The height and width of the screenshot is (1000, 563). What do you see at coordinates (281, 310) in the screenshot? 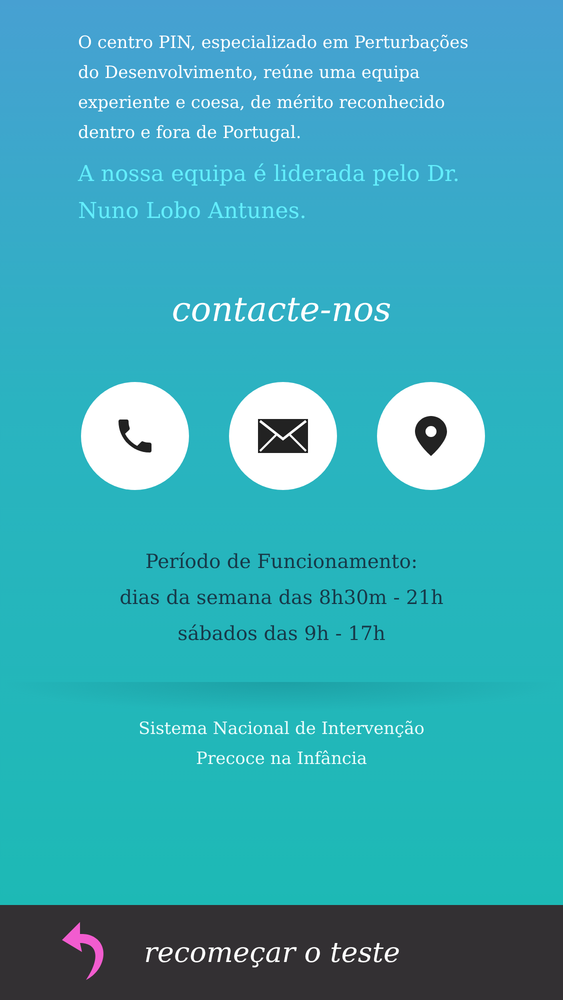
I see `contact-heading: contacte-nos` at bounding box center [281, 310].